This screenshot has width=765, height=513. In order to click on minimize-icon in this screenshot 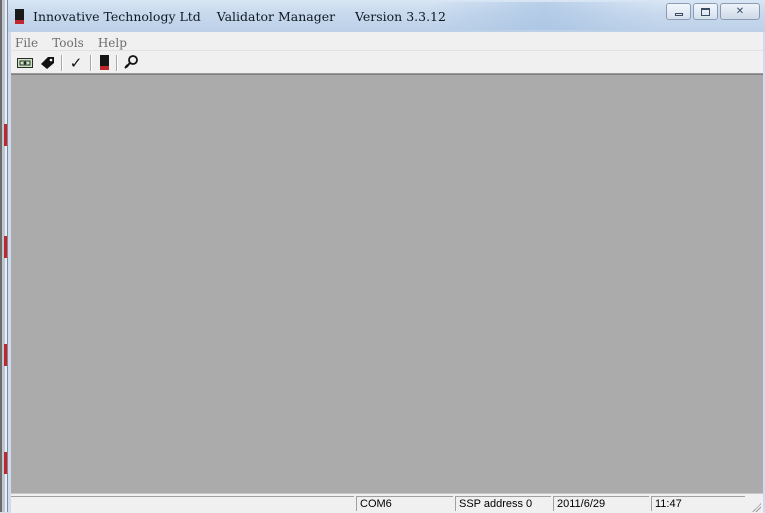, I will do `click(678, 14)`.